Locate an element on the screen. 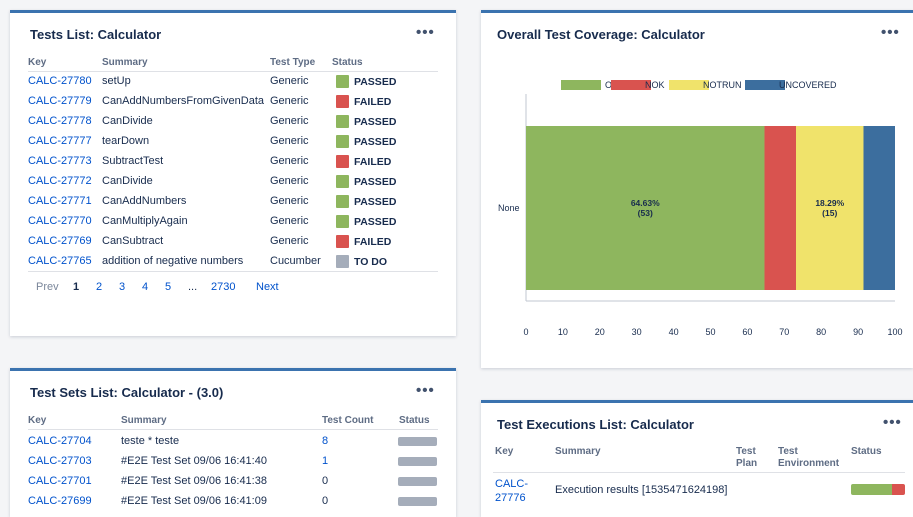 This screenshot has height=517, width=913. gadget-title: Test Executions List: Calculator is located at coordinates (595, 424).